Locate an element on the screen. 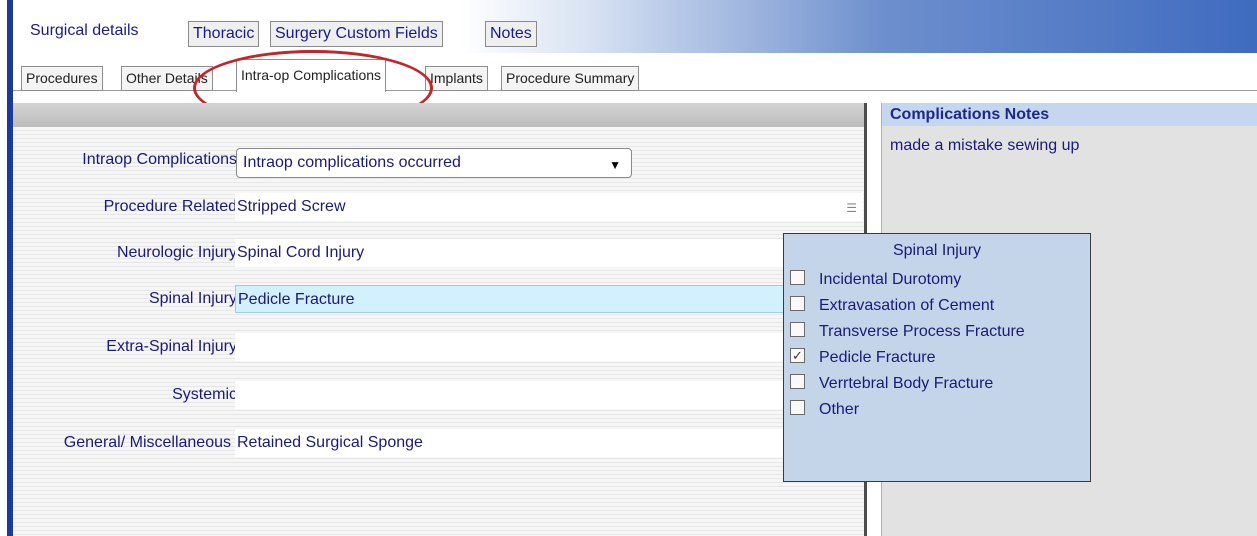 This screenshot has height=536, width=1257. general-miscellaneous-label: General/ Miscellaneous is located at coordinates (147, 442).